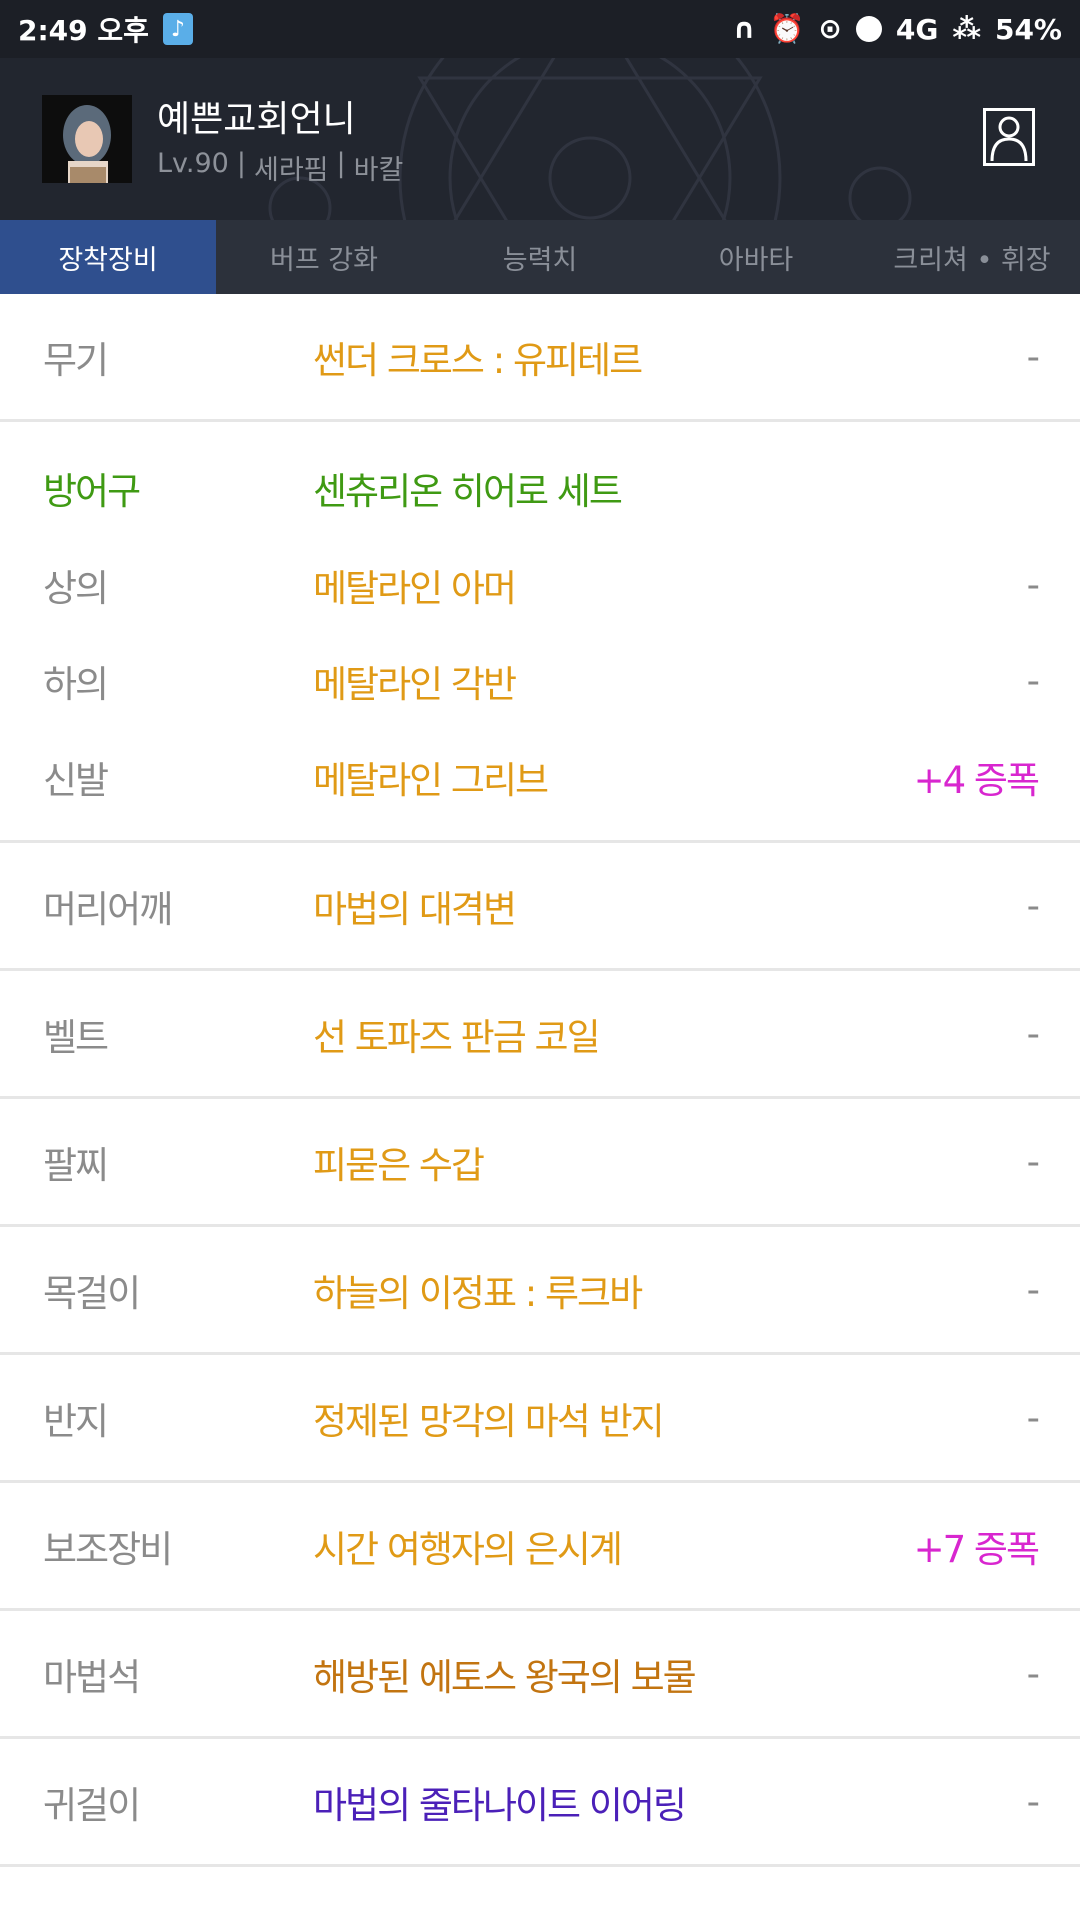 This screenshot has height=1920, width=1080. What do you see at coordinates (193, 163) in the screenshot?
I see `character-level: Lv.90` at bounding box center [193, 163].